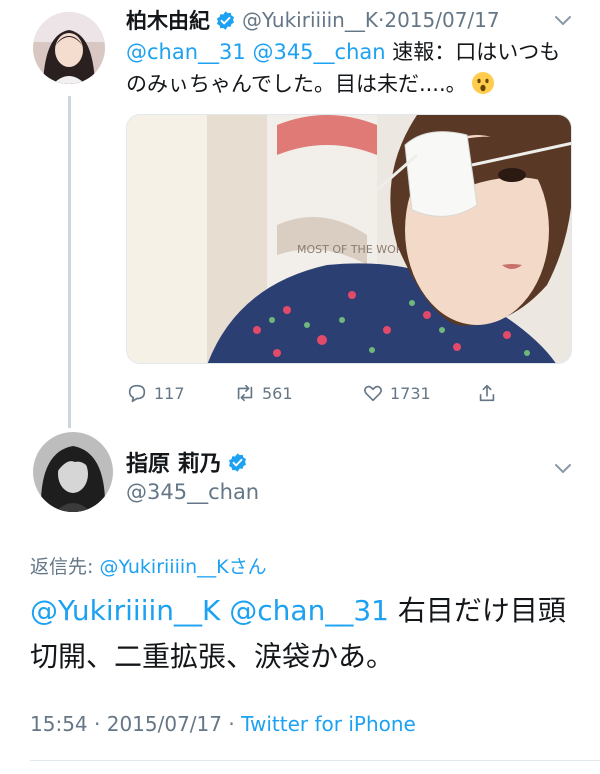 This screenshot has width=600, height=774. What do you see at coordinates (69, 48) in the screenshot?
I see `avatar-kashiwagi` at bounding box center [69, 48].